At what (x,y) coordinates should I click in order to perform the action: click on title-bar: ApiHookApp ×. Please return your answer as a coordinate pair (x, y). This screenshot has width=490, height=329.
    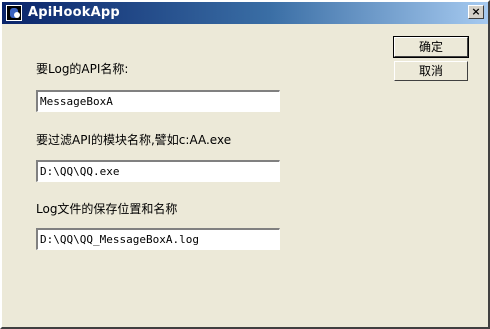
    Looking at the image, I should click on (245, 13).